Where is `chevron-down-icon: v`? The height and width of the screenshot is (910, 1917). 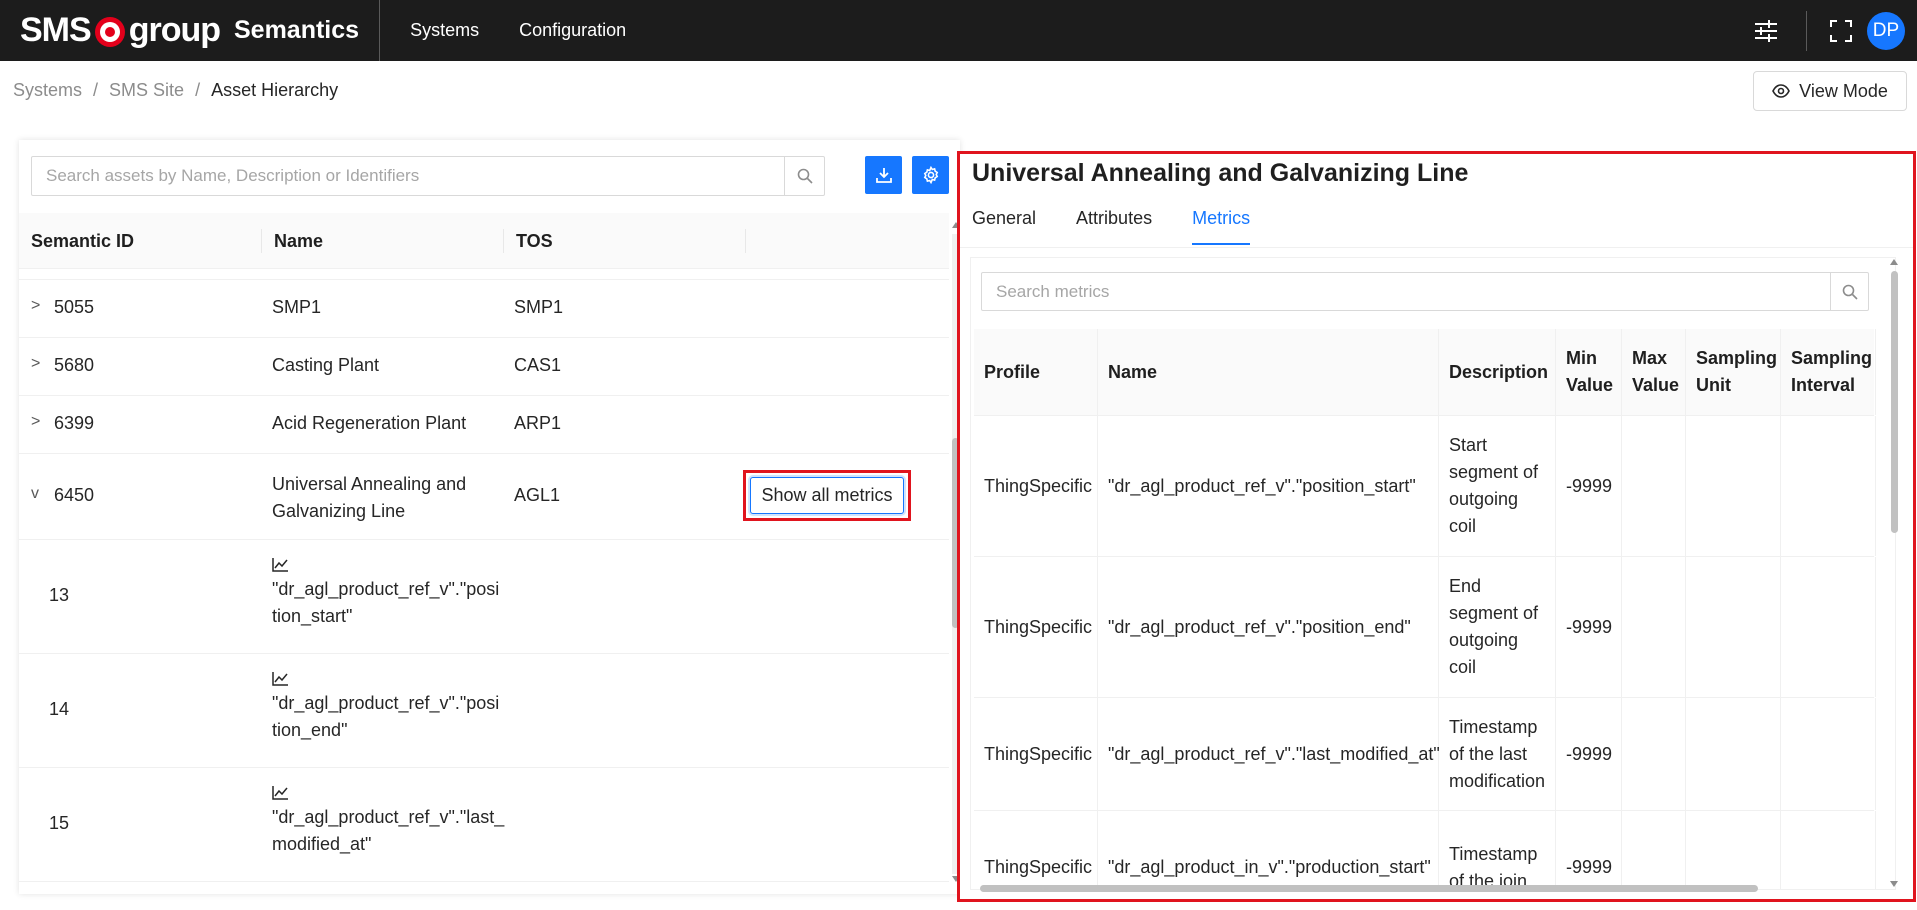
chevron-down-icon: v is located at coordinates (35, 494).